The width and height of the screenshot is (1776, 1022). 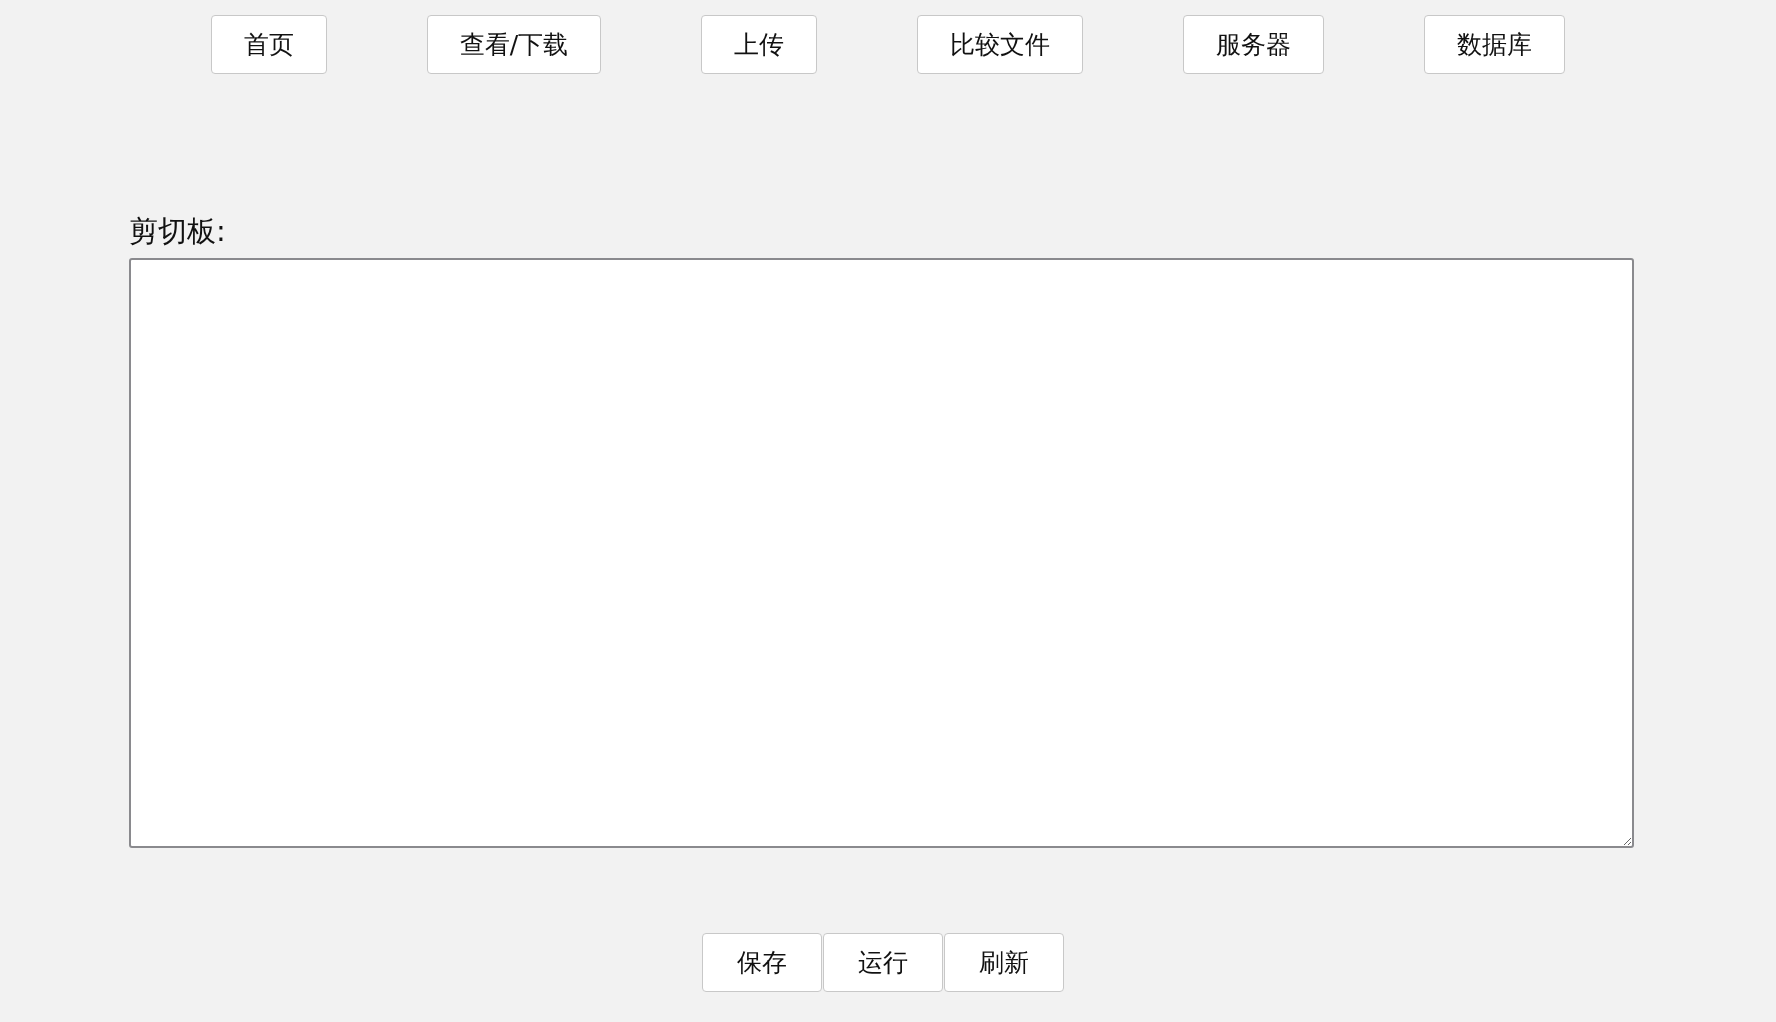 What do you see at coordinates (1495, 44) in the screenshot?
I see `nav-button: 数据库` at bounding box center [1495, 44].